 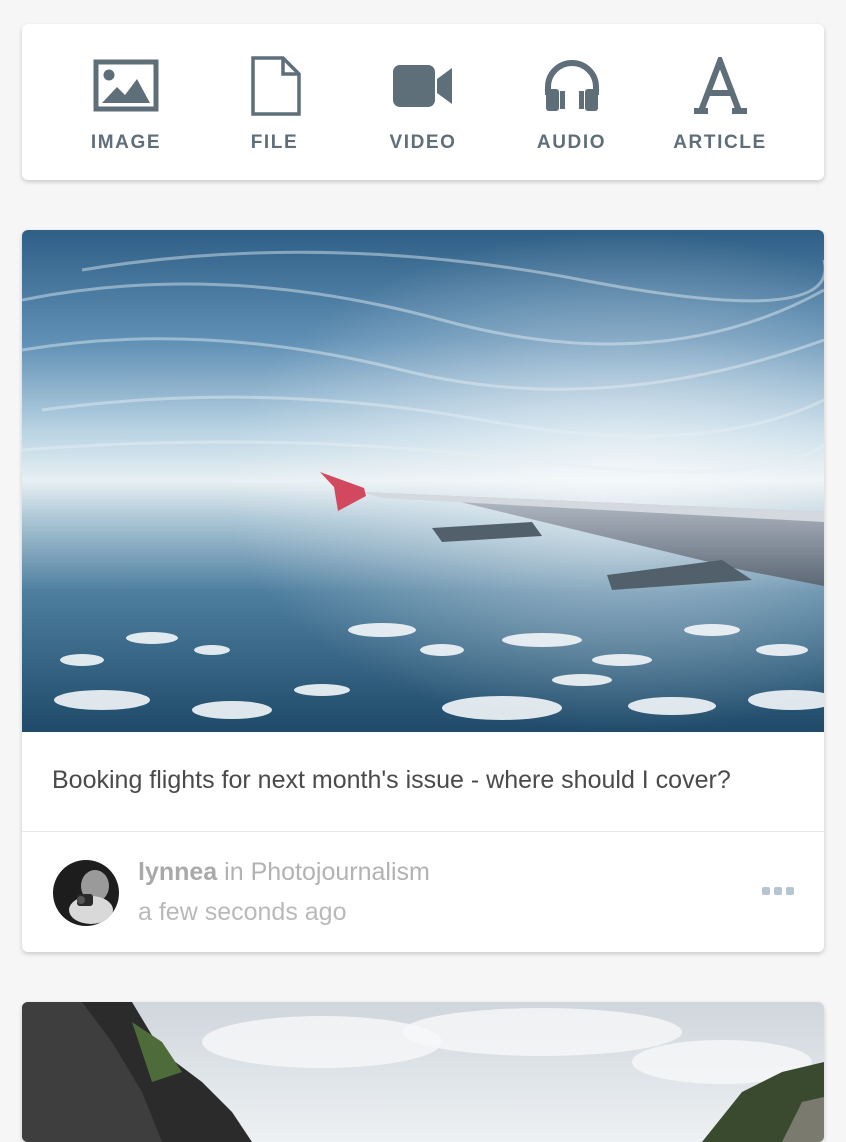 I want to click on post-type-file-button: FILE, so click(x=275, y=102).